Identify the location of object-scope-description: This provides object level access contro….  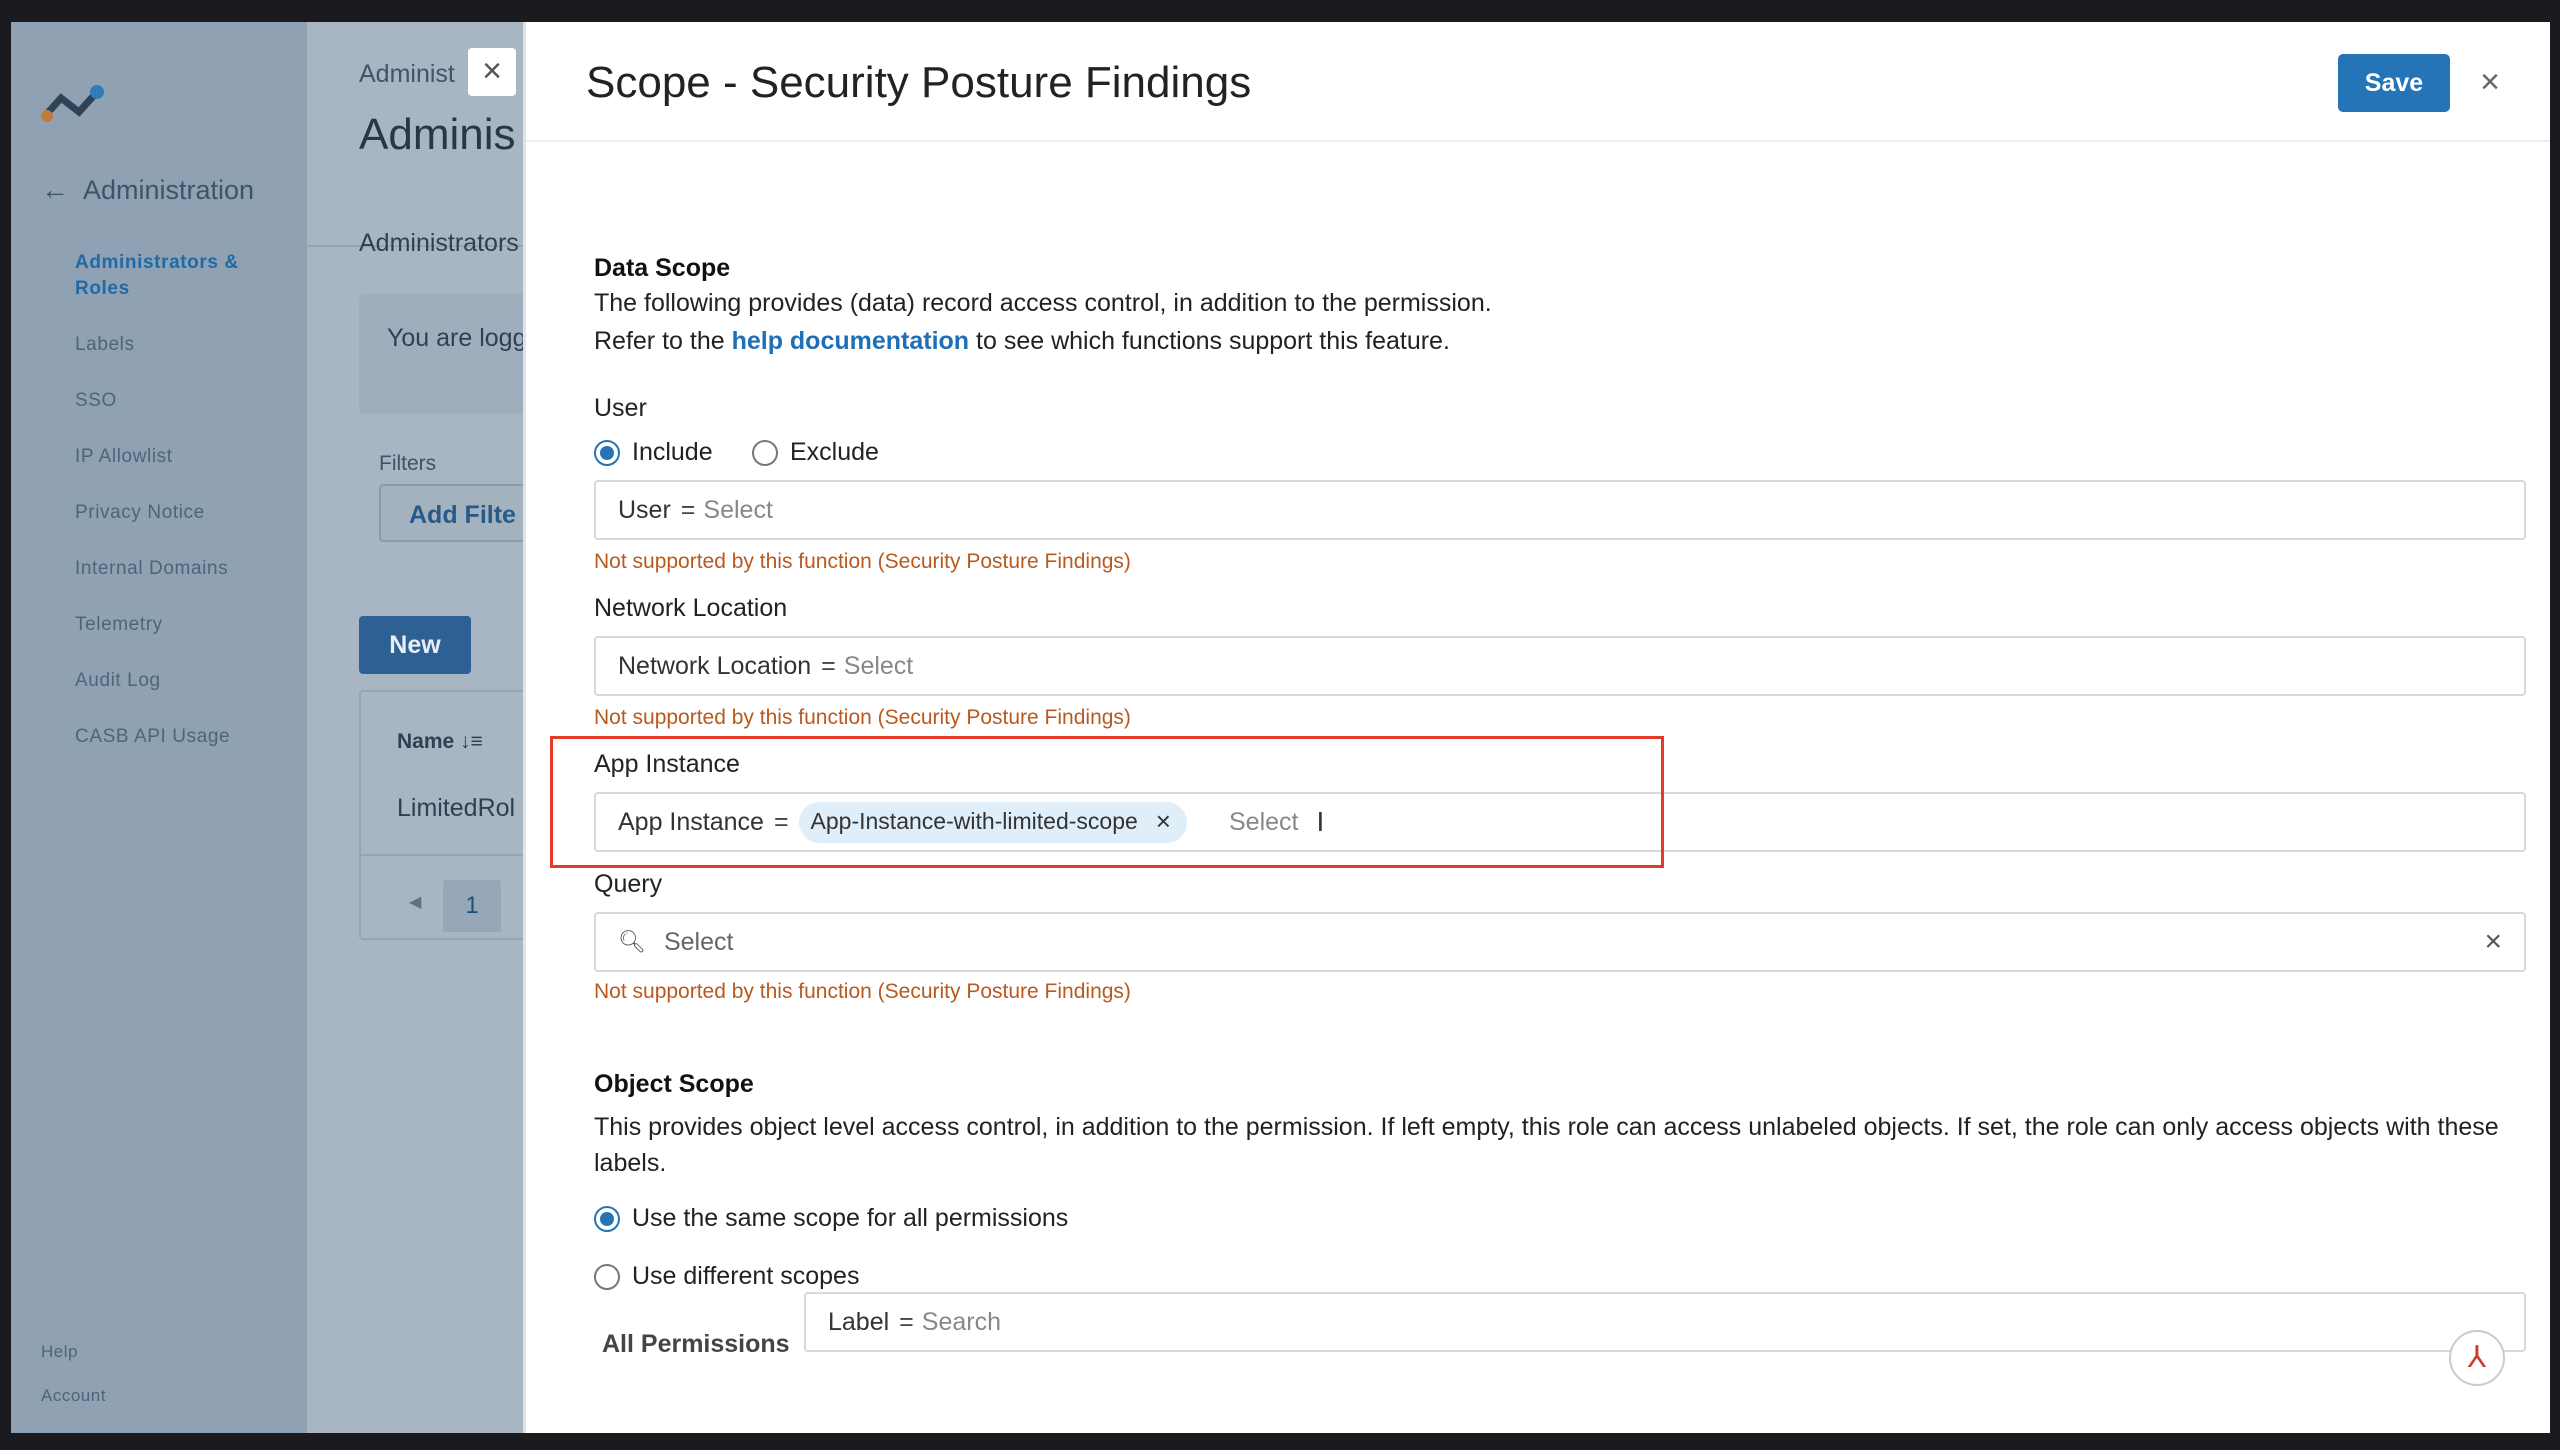
(1546, 1127).